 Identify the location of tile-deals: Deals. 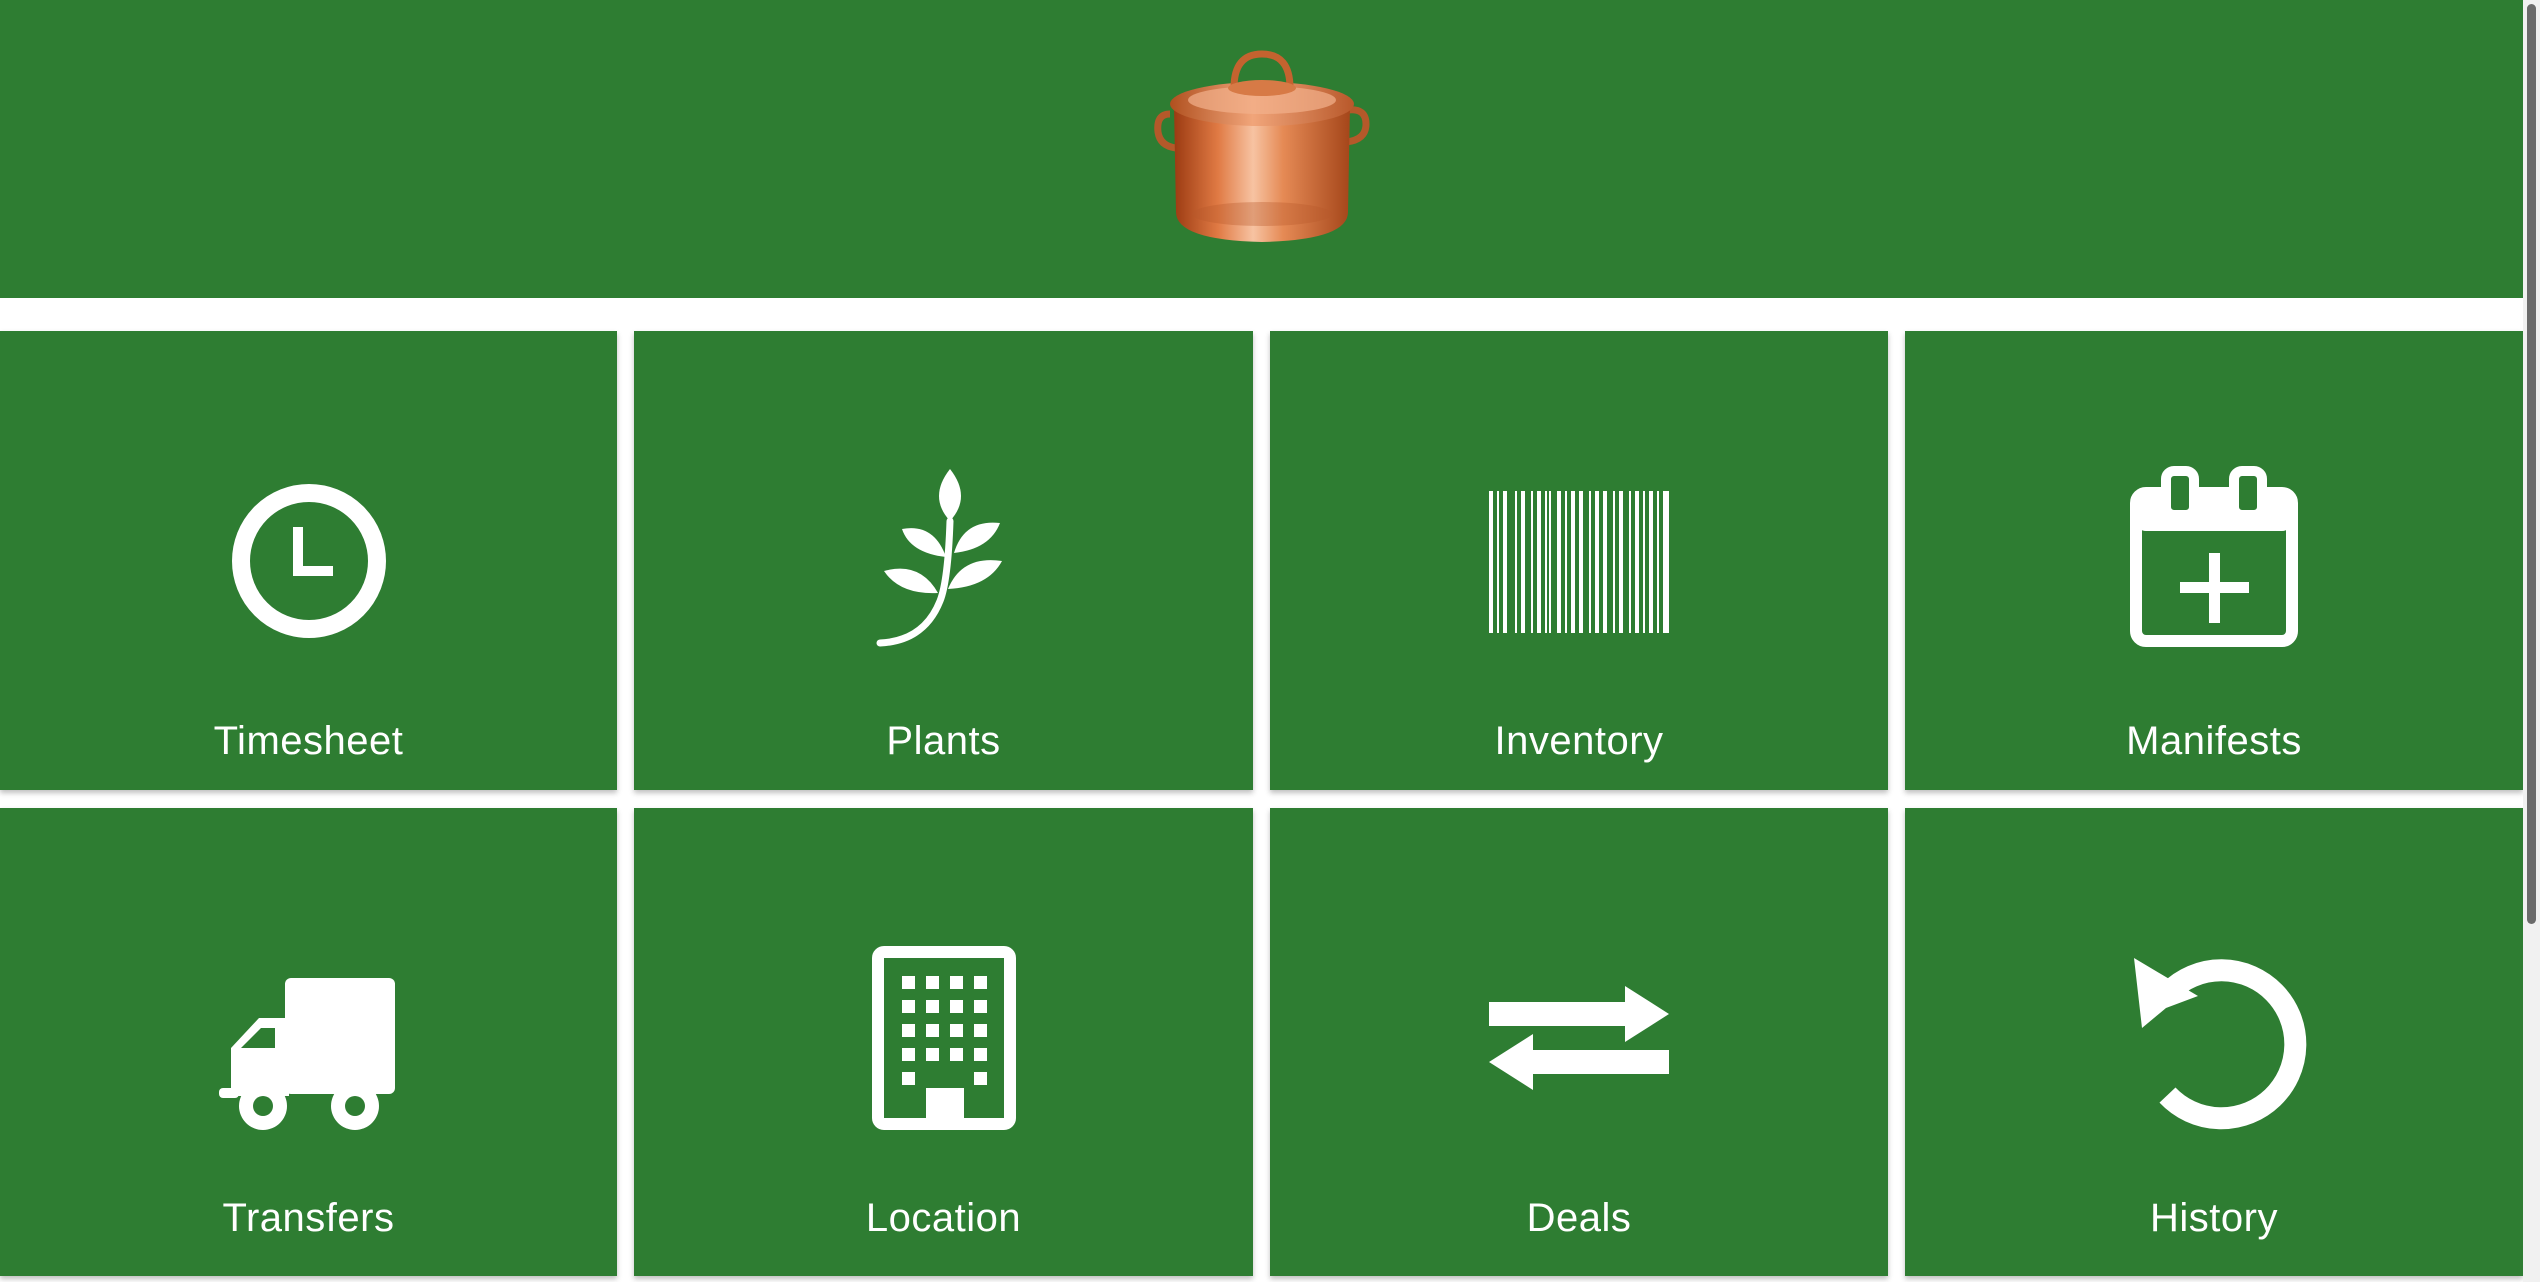
(1579, 1042).